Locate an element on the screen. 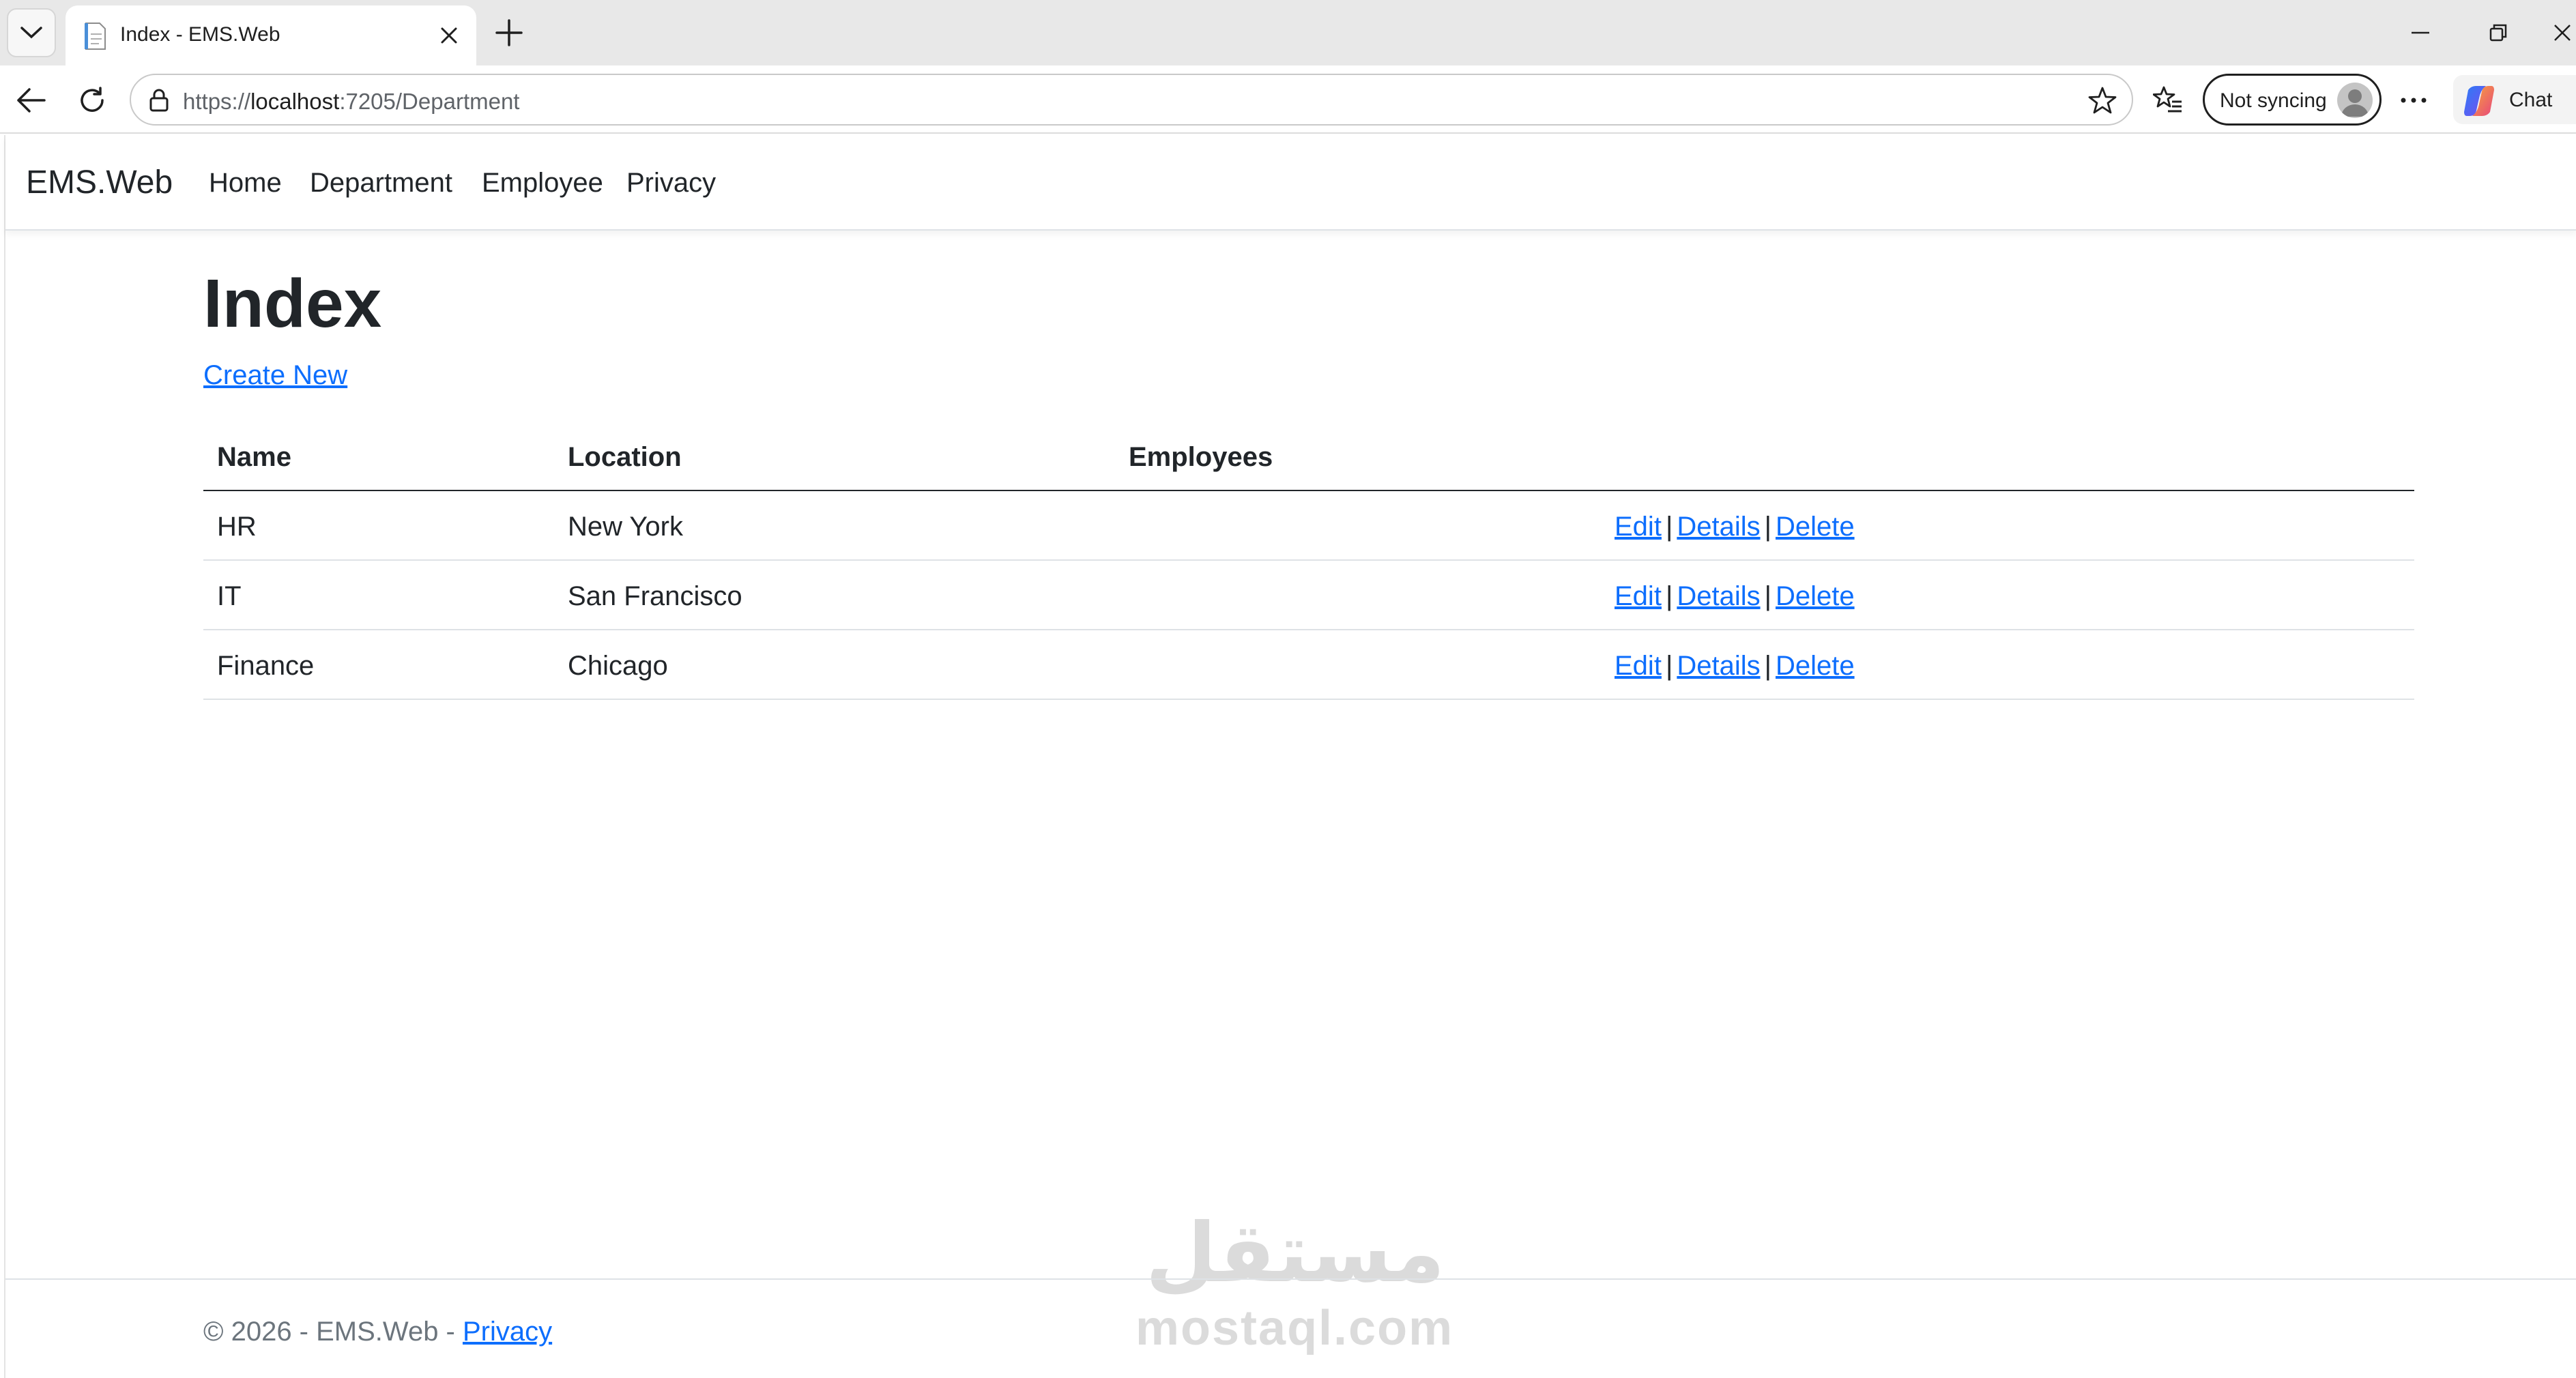 The image size is (2576, 1378). cell-location: Chicago is located at coordinates (618, 666).